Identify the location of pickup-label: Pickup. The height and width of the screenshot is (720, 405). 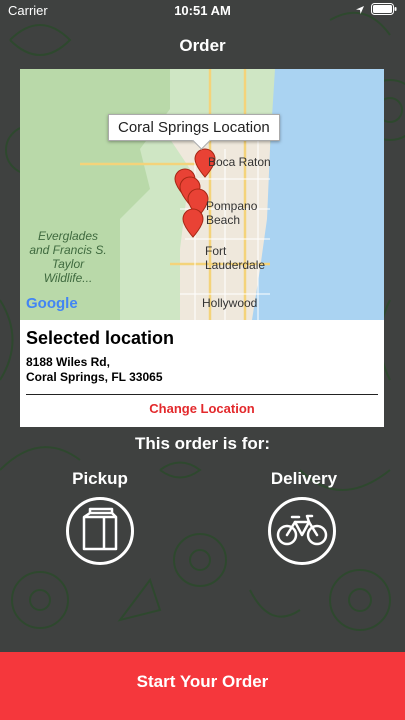
(100, 478).